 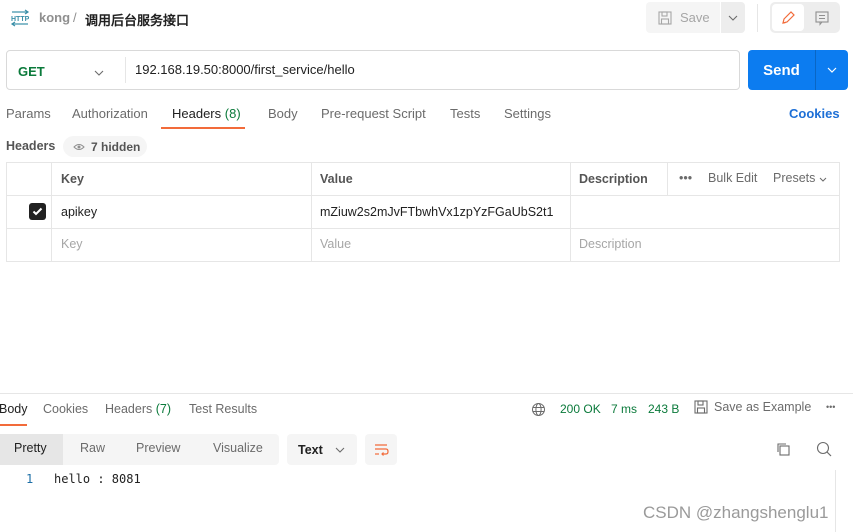 What do you see at coordinates (704, 213) in the screenshot?
I see `header-description-cell` at bounding box center [704, 213].